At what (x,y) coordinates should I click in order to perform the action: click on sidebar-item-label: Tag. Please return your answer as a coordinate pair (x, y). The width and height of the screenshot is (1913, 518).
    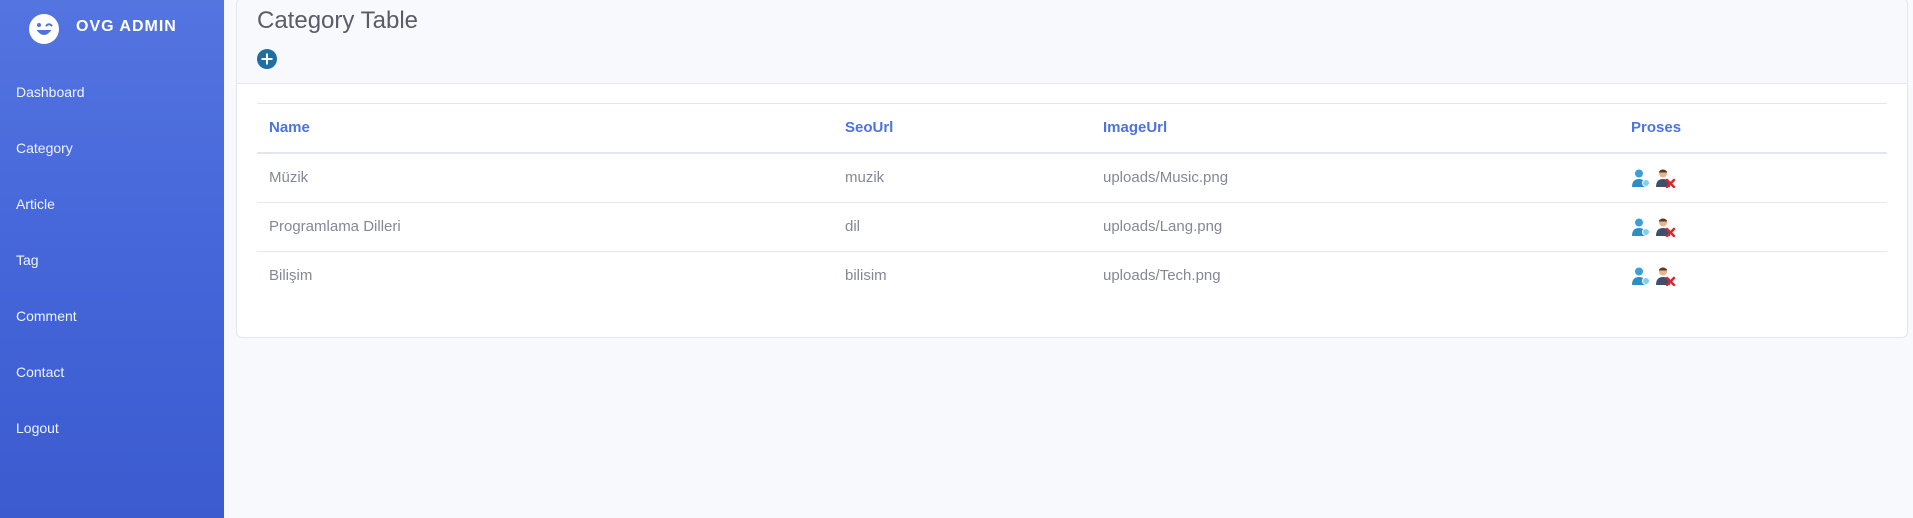
    Looking at the image, I should click on (27, 260).